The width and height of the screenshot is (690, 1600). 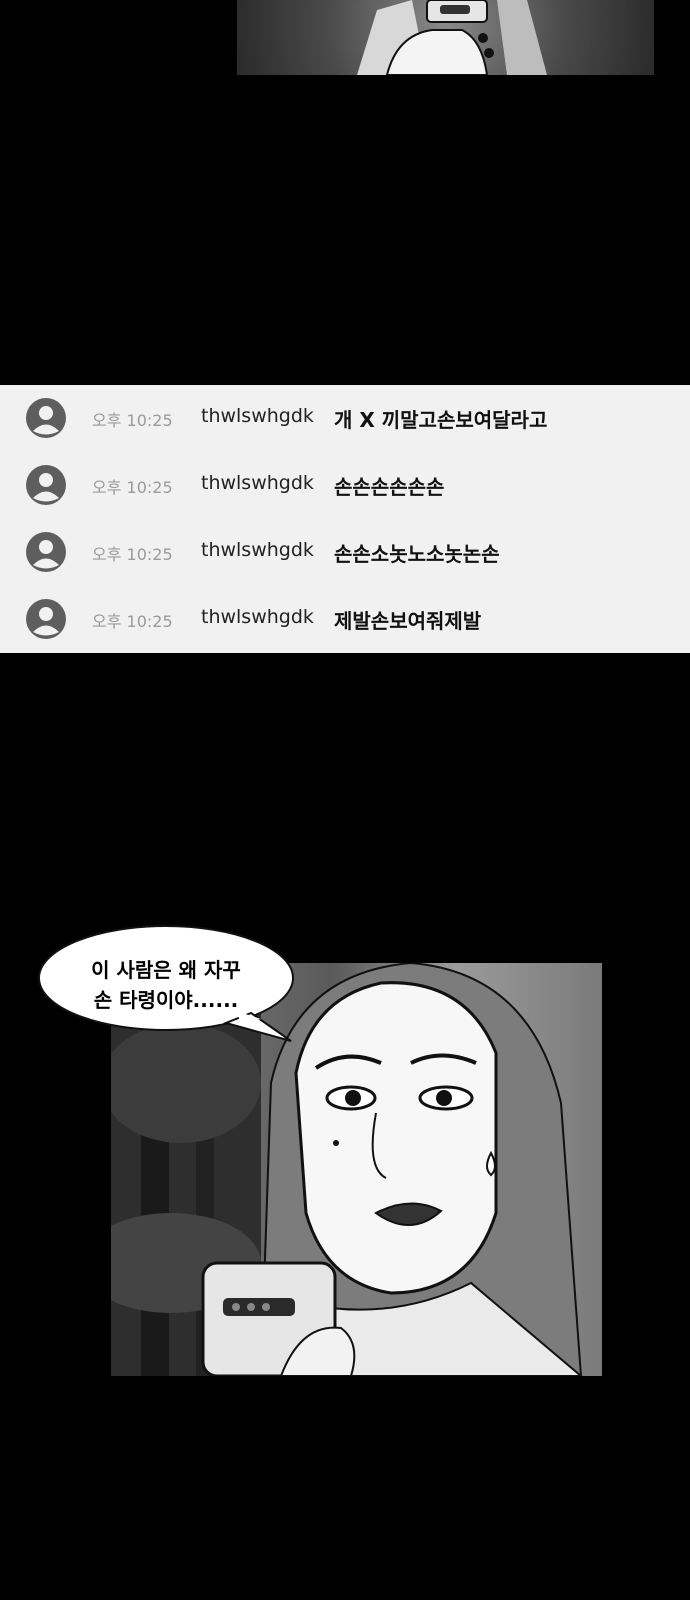 I want to click on message-text: 개 X 끼말고손보여달라고, so click(x=441, y=420).